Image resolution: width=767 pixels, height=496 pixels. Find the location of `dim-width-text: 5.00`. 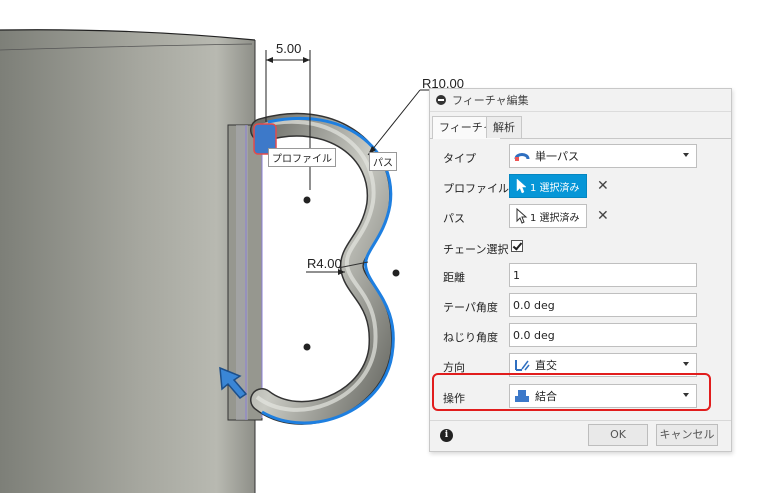

dim-width-text: 5.00 is located at coordinates (288, 48).